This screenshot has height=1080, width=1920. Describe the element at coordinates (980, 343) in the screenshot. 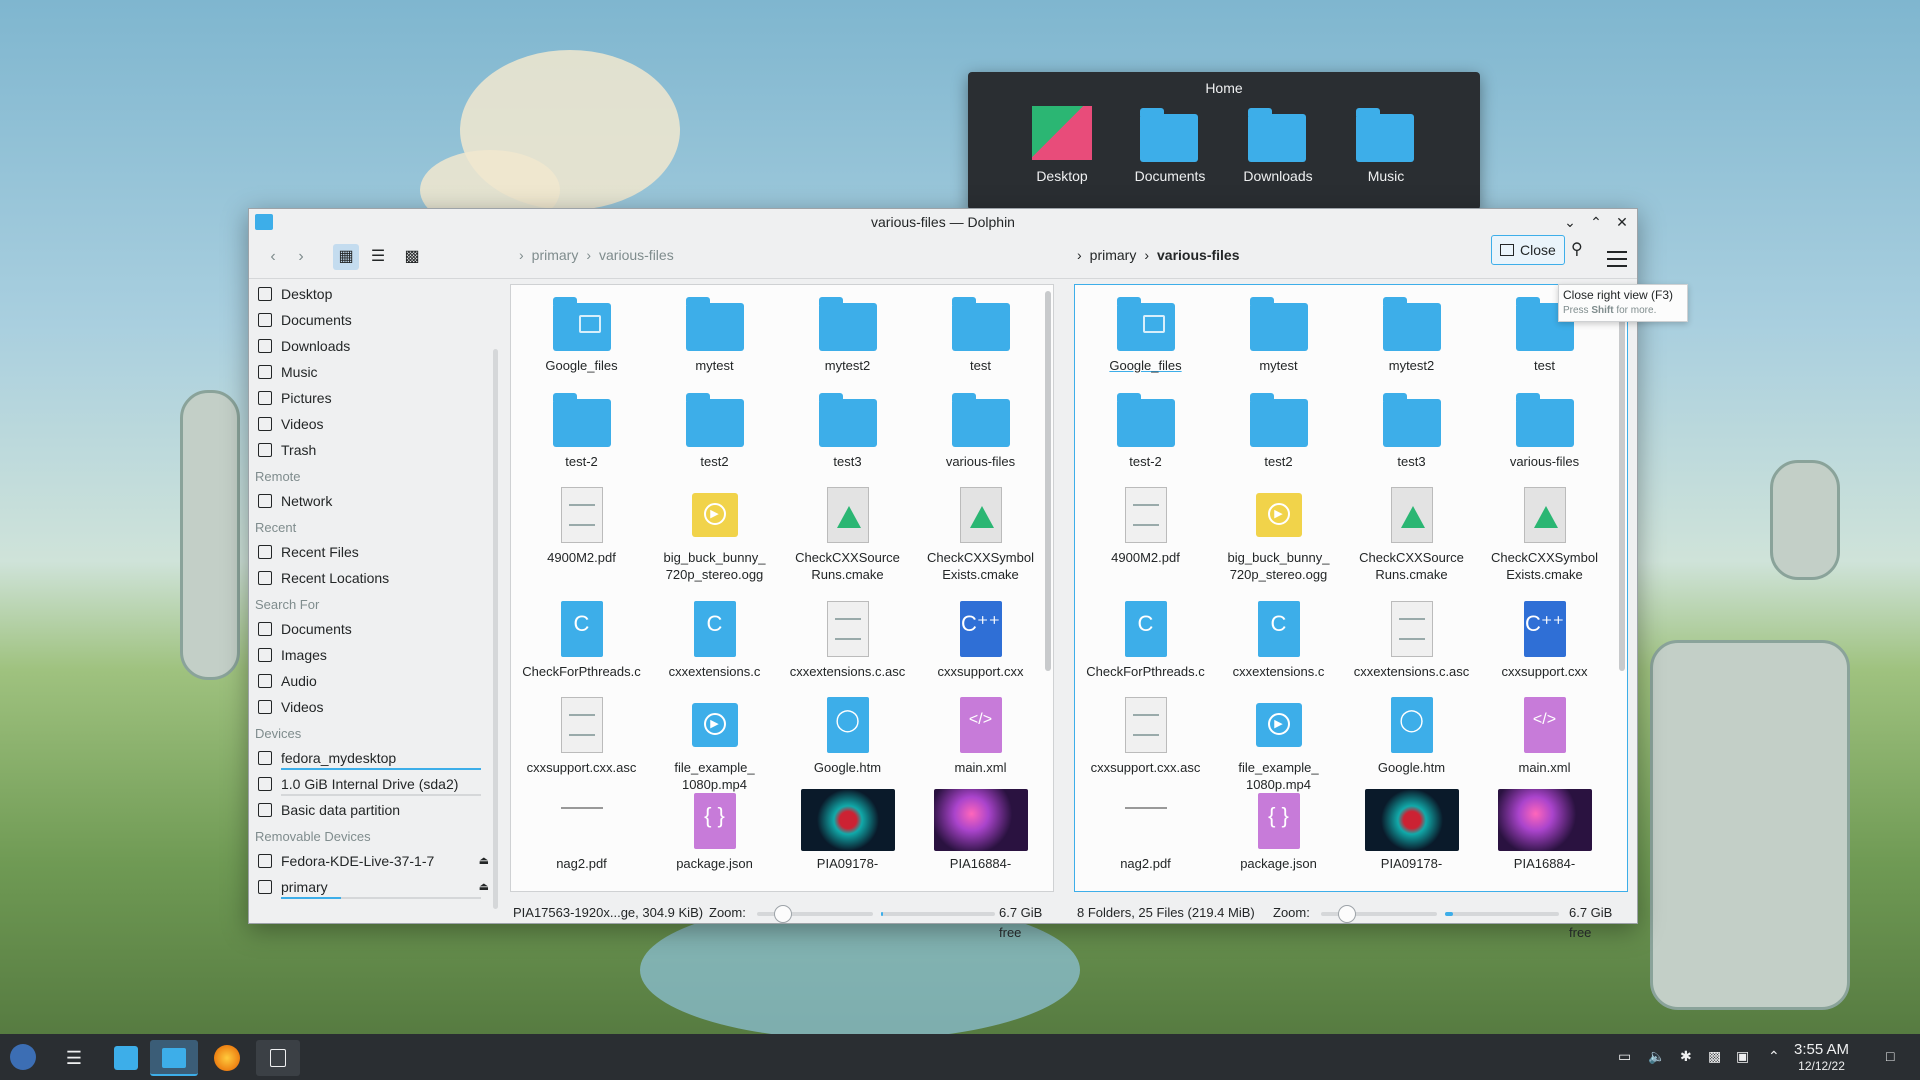

I see `file-item: test` at that location.